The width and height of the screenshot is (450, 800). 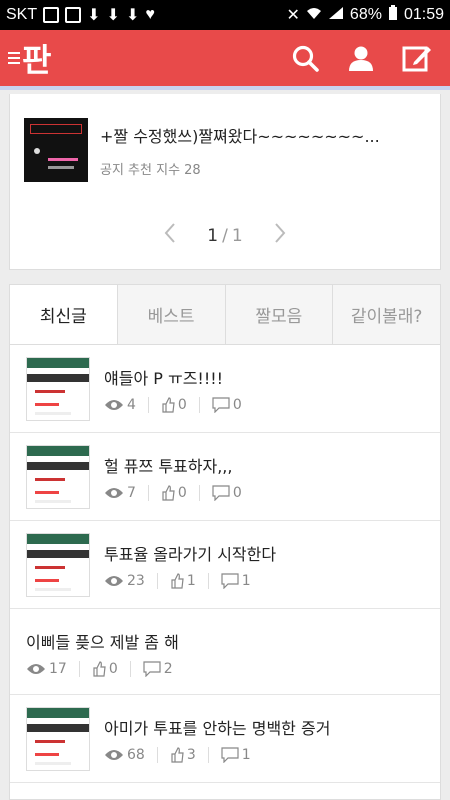 I want to click on prev-page-button, so click(x=170, y=236).